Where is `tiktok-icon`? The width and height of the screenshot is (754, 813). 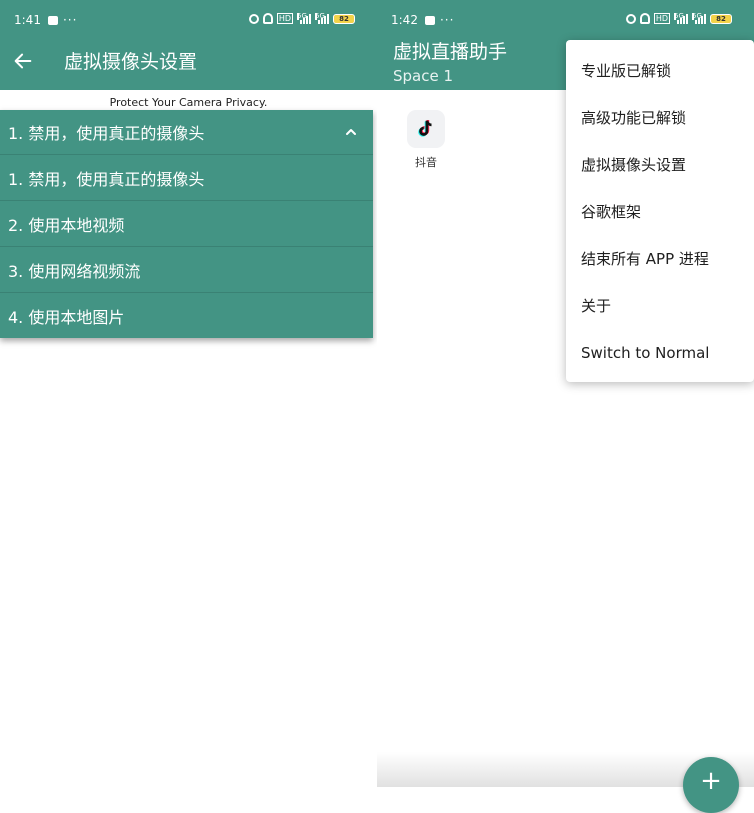
tiktok-icon is located at coordinates (426, 129).